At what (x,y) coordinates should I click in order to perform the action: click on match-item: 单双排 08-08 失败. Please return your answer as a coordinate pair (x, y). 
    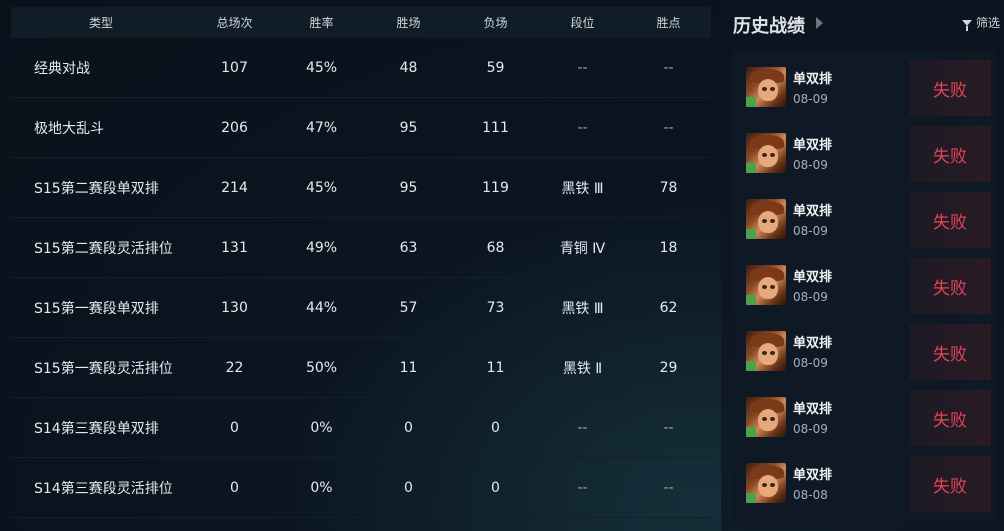
    Looking at the image, I should click on (864, 481).